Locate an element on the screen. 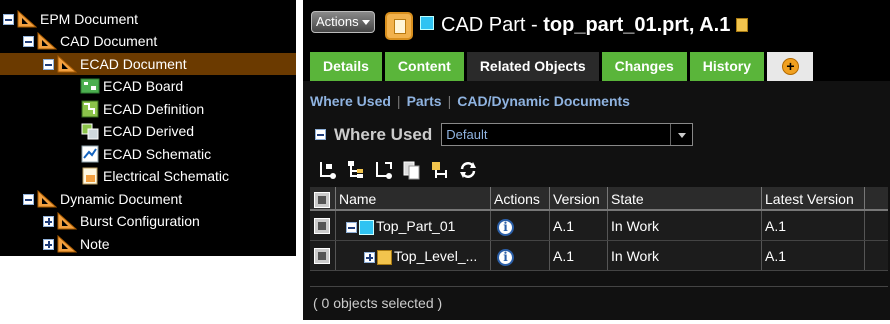 The image size is (890, 324). row-name-link: Top_Part_01 is located at coordinates (415, 226).